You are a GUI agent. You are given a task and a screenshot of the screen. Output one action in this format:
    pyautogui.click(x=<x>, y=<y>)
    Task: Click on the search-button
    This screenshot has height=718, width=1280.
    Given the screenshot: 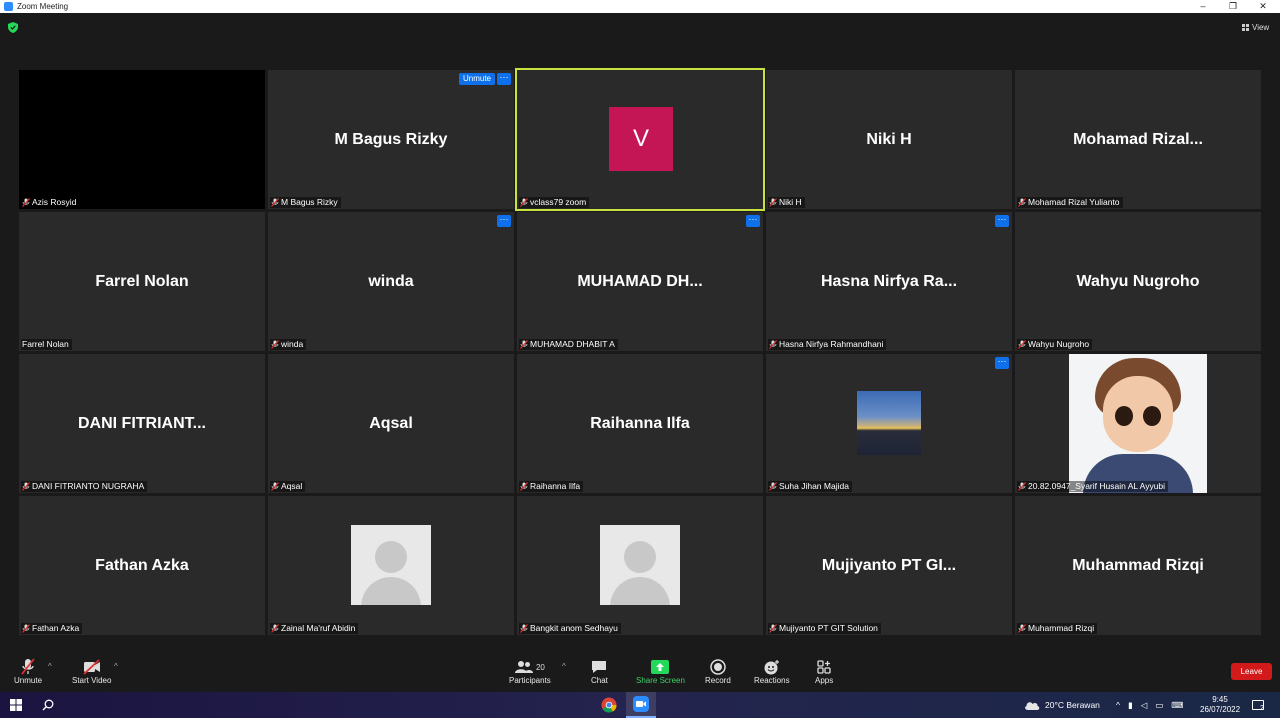 What is the action you would take?
    pyautogui.click(x=48, y=705)
    